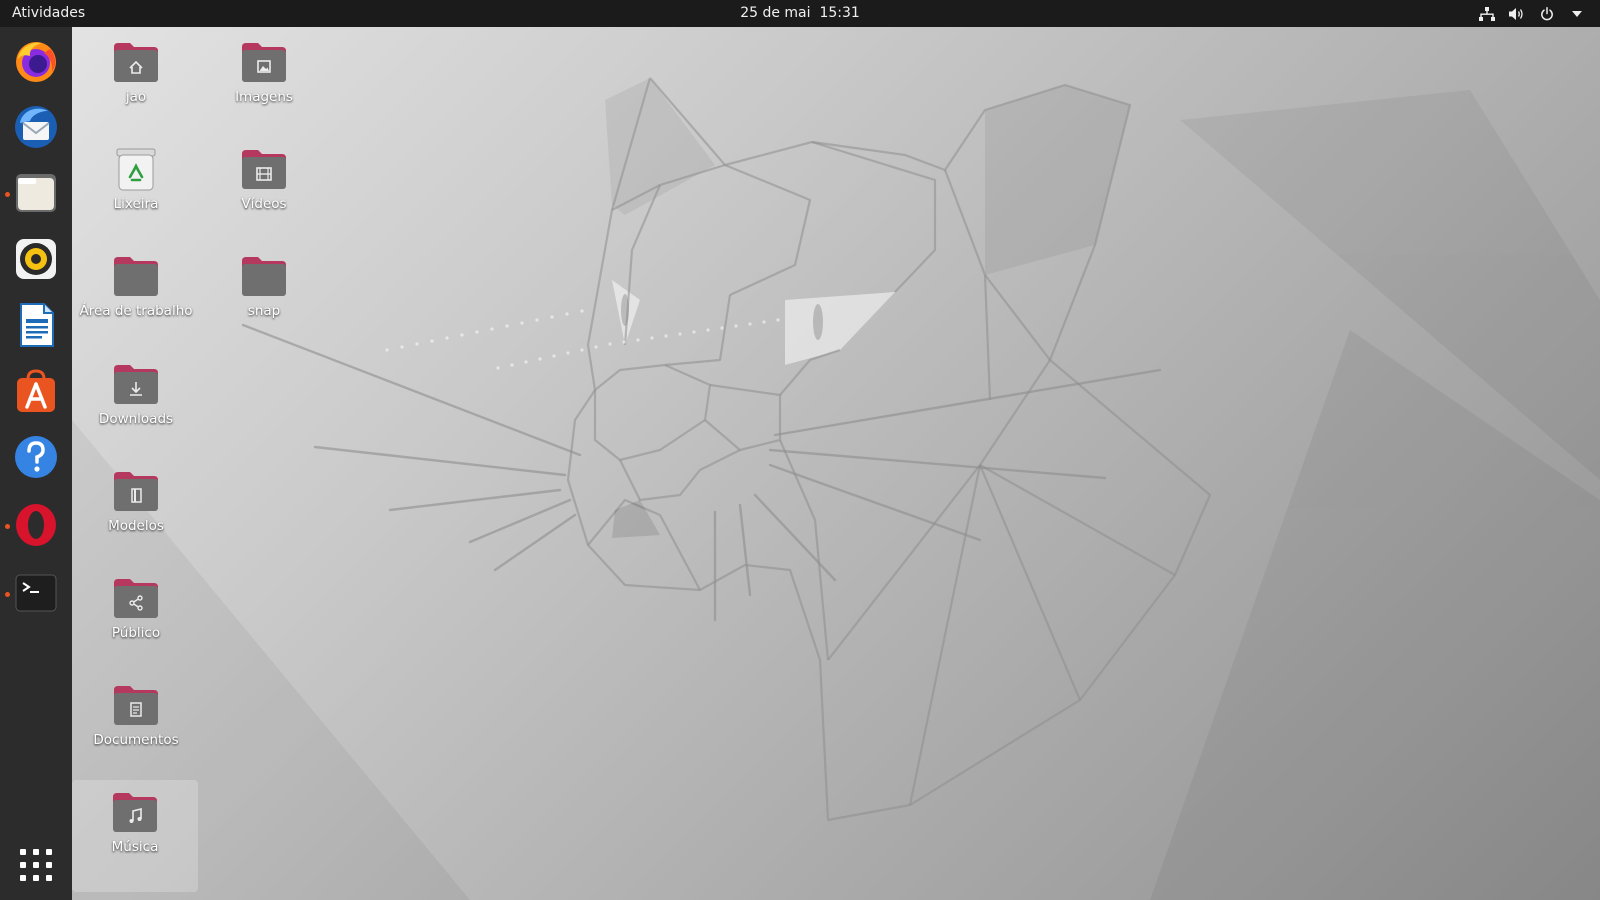 The width and height of the screenshot is (1600, 900). Describe the element at coordinates (264, 83) in the screenshot. I see `desktop-icon-imagens: Imagens` at that location.